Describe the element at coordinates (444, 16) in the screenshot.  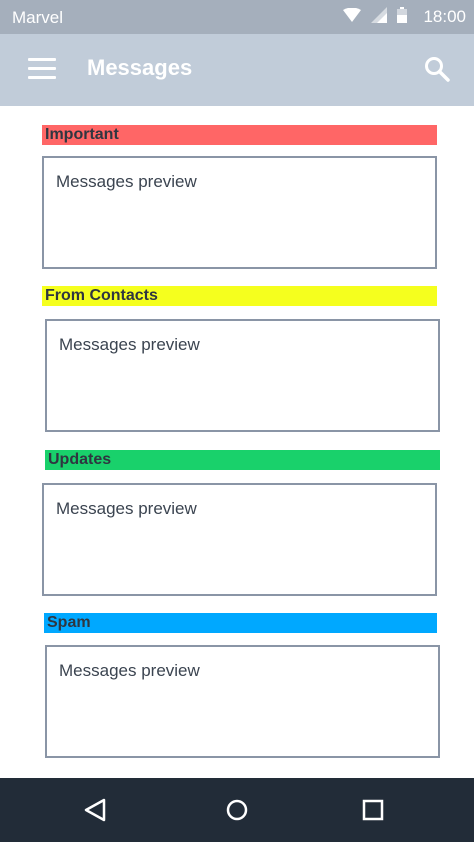
I see `status-time: 18:00` at that location.